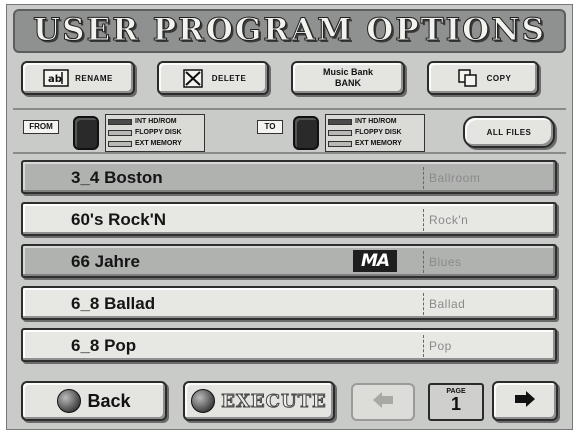  I want to click on rename-label: RENAME, so click(94, 78).